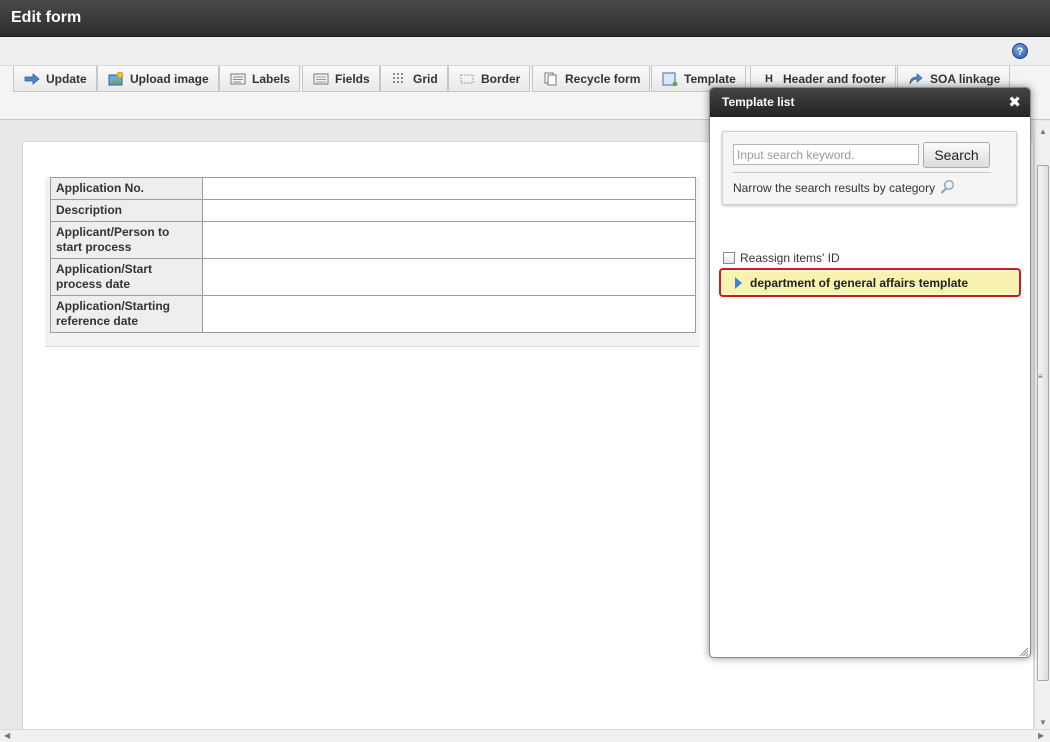  I want to click on vertical-scrollbar: ▲ ≡ ▼, so click(1042, 425).